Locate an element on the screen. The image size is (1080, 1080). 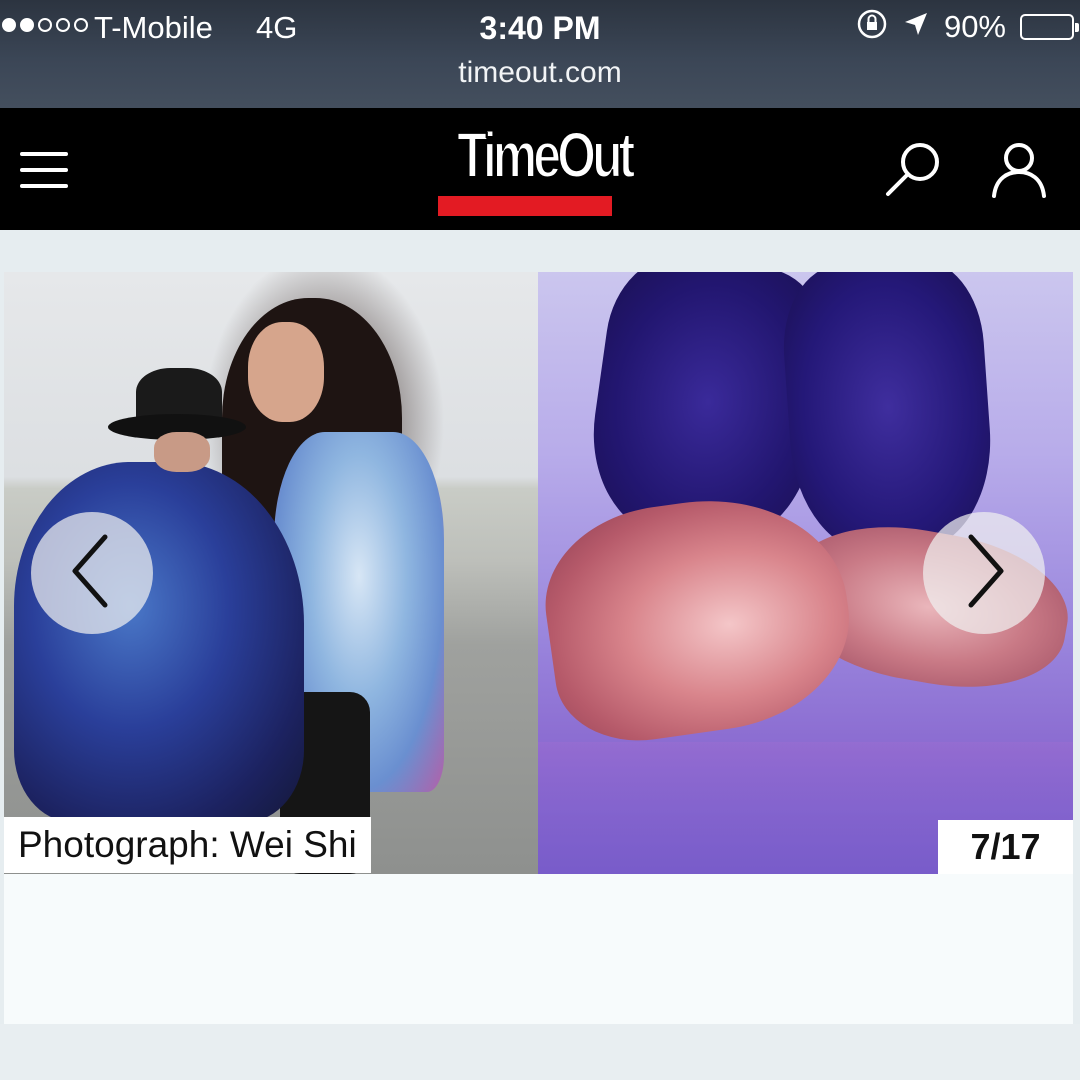
timeout-logo: TimeOut is located at coordinates (537, 167).